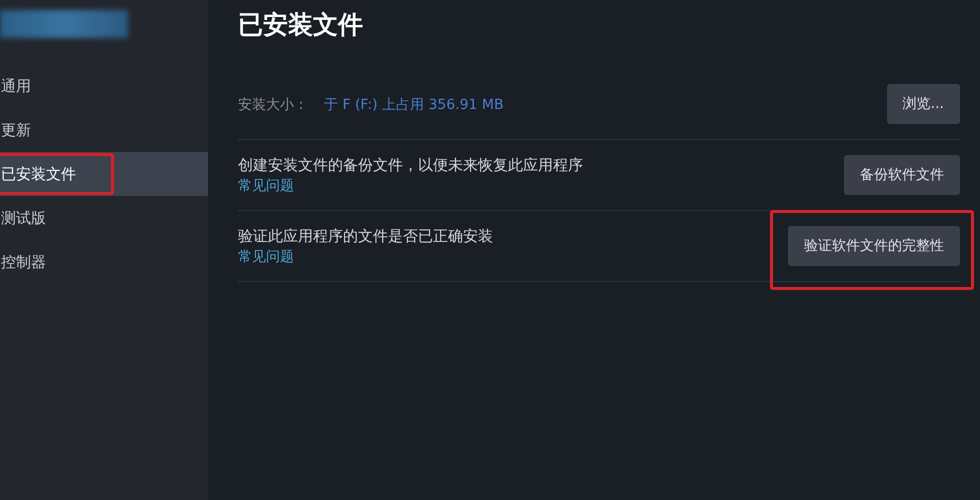  I want to click on install-size-value: 于 F (F:) 上占用 356.91 MB, so click(414, 105).